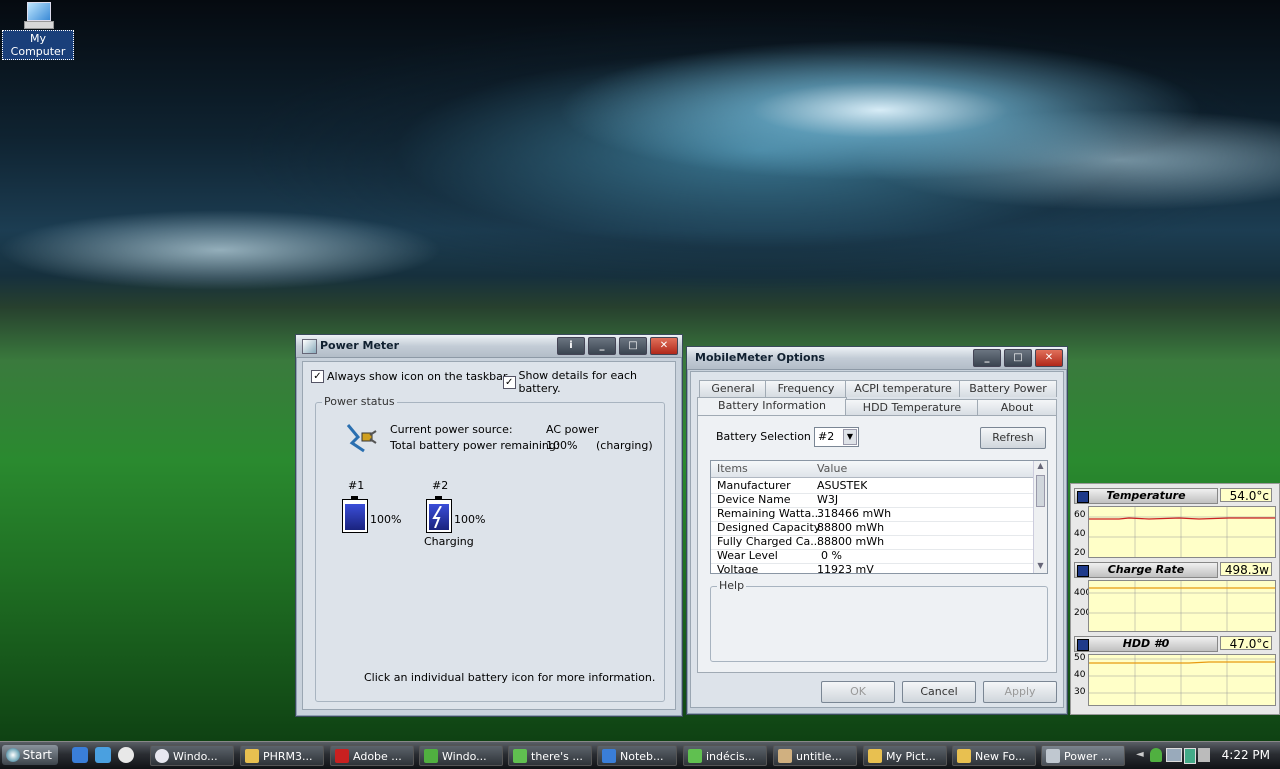  Describe the element at coordinates (1190, 756) in the screenshot. I see `battery-tray-icon` at that location.